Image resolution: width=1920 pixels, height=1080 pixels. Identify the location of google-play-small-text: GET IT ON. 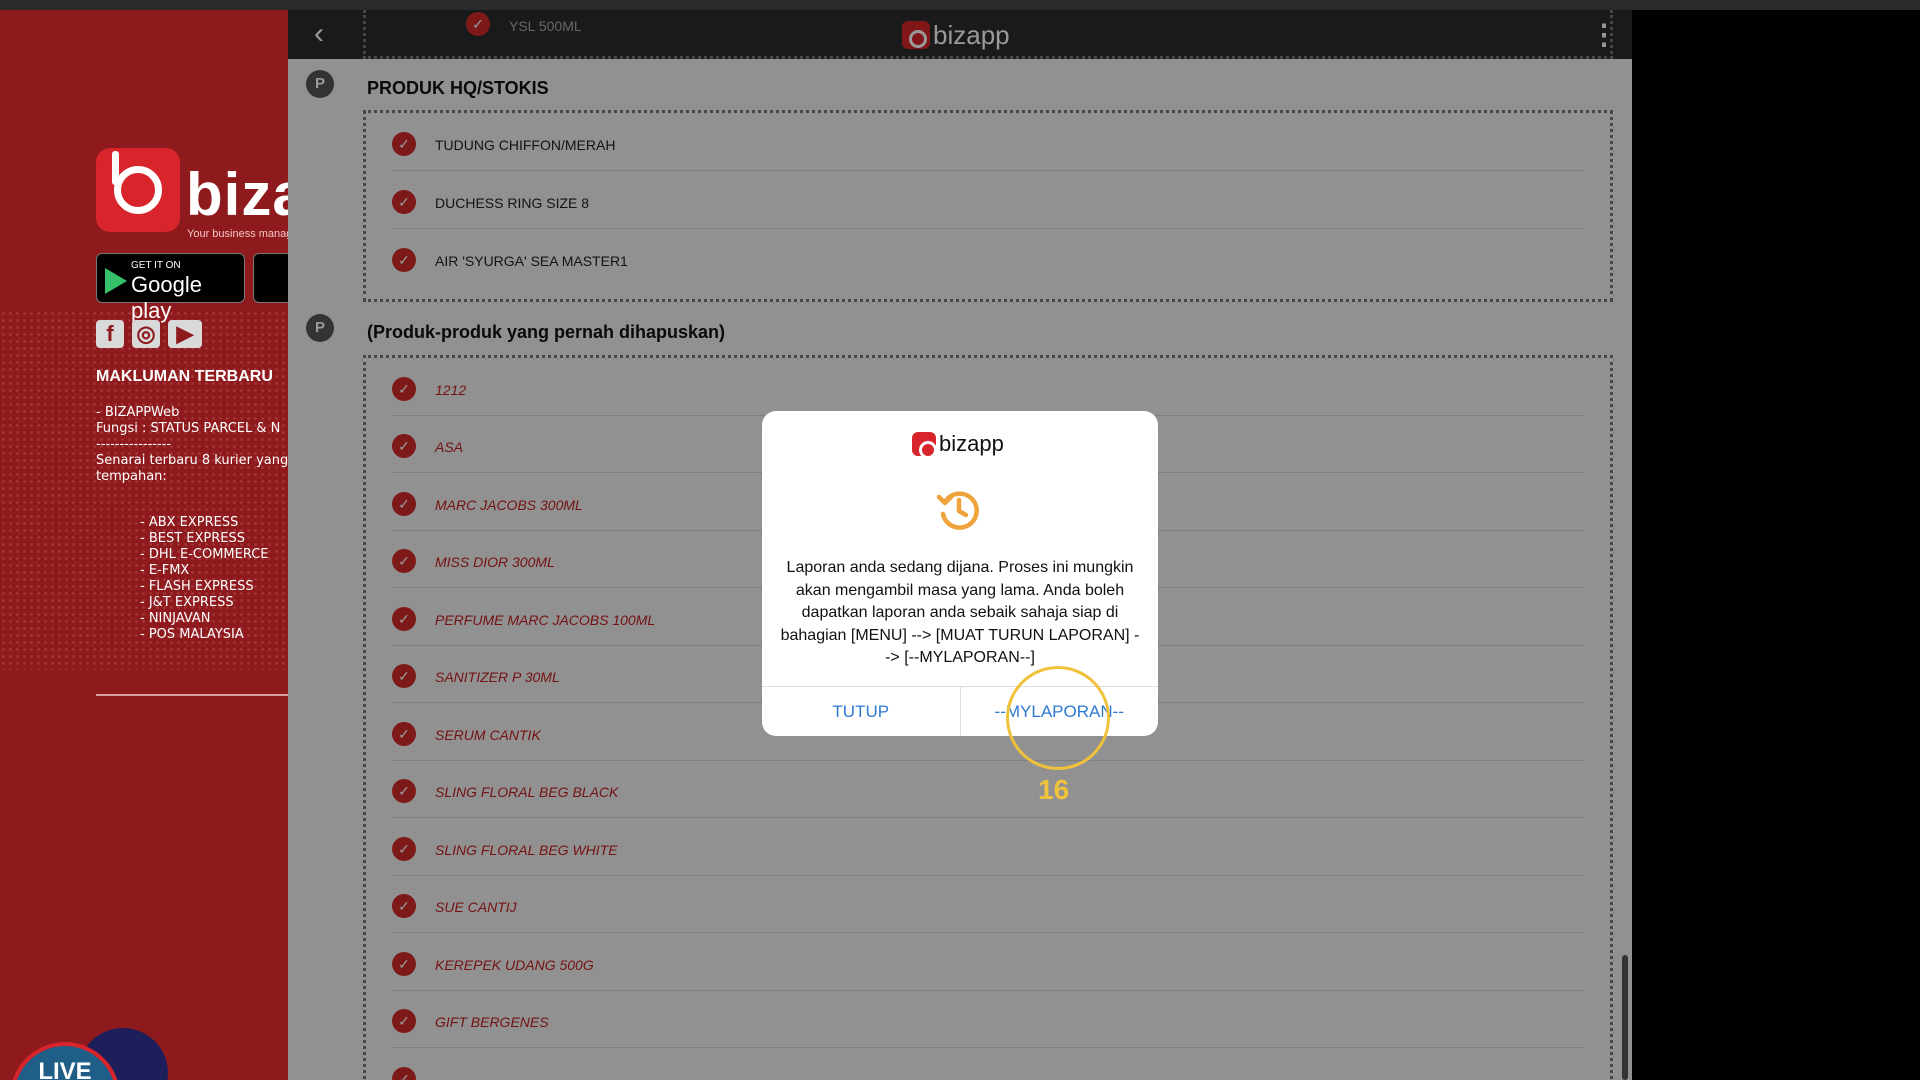
(156, 265).